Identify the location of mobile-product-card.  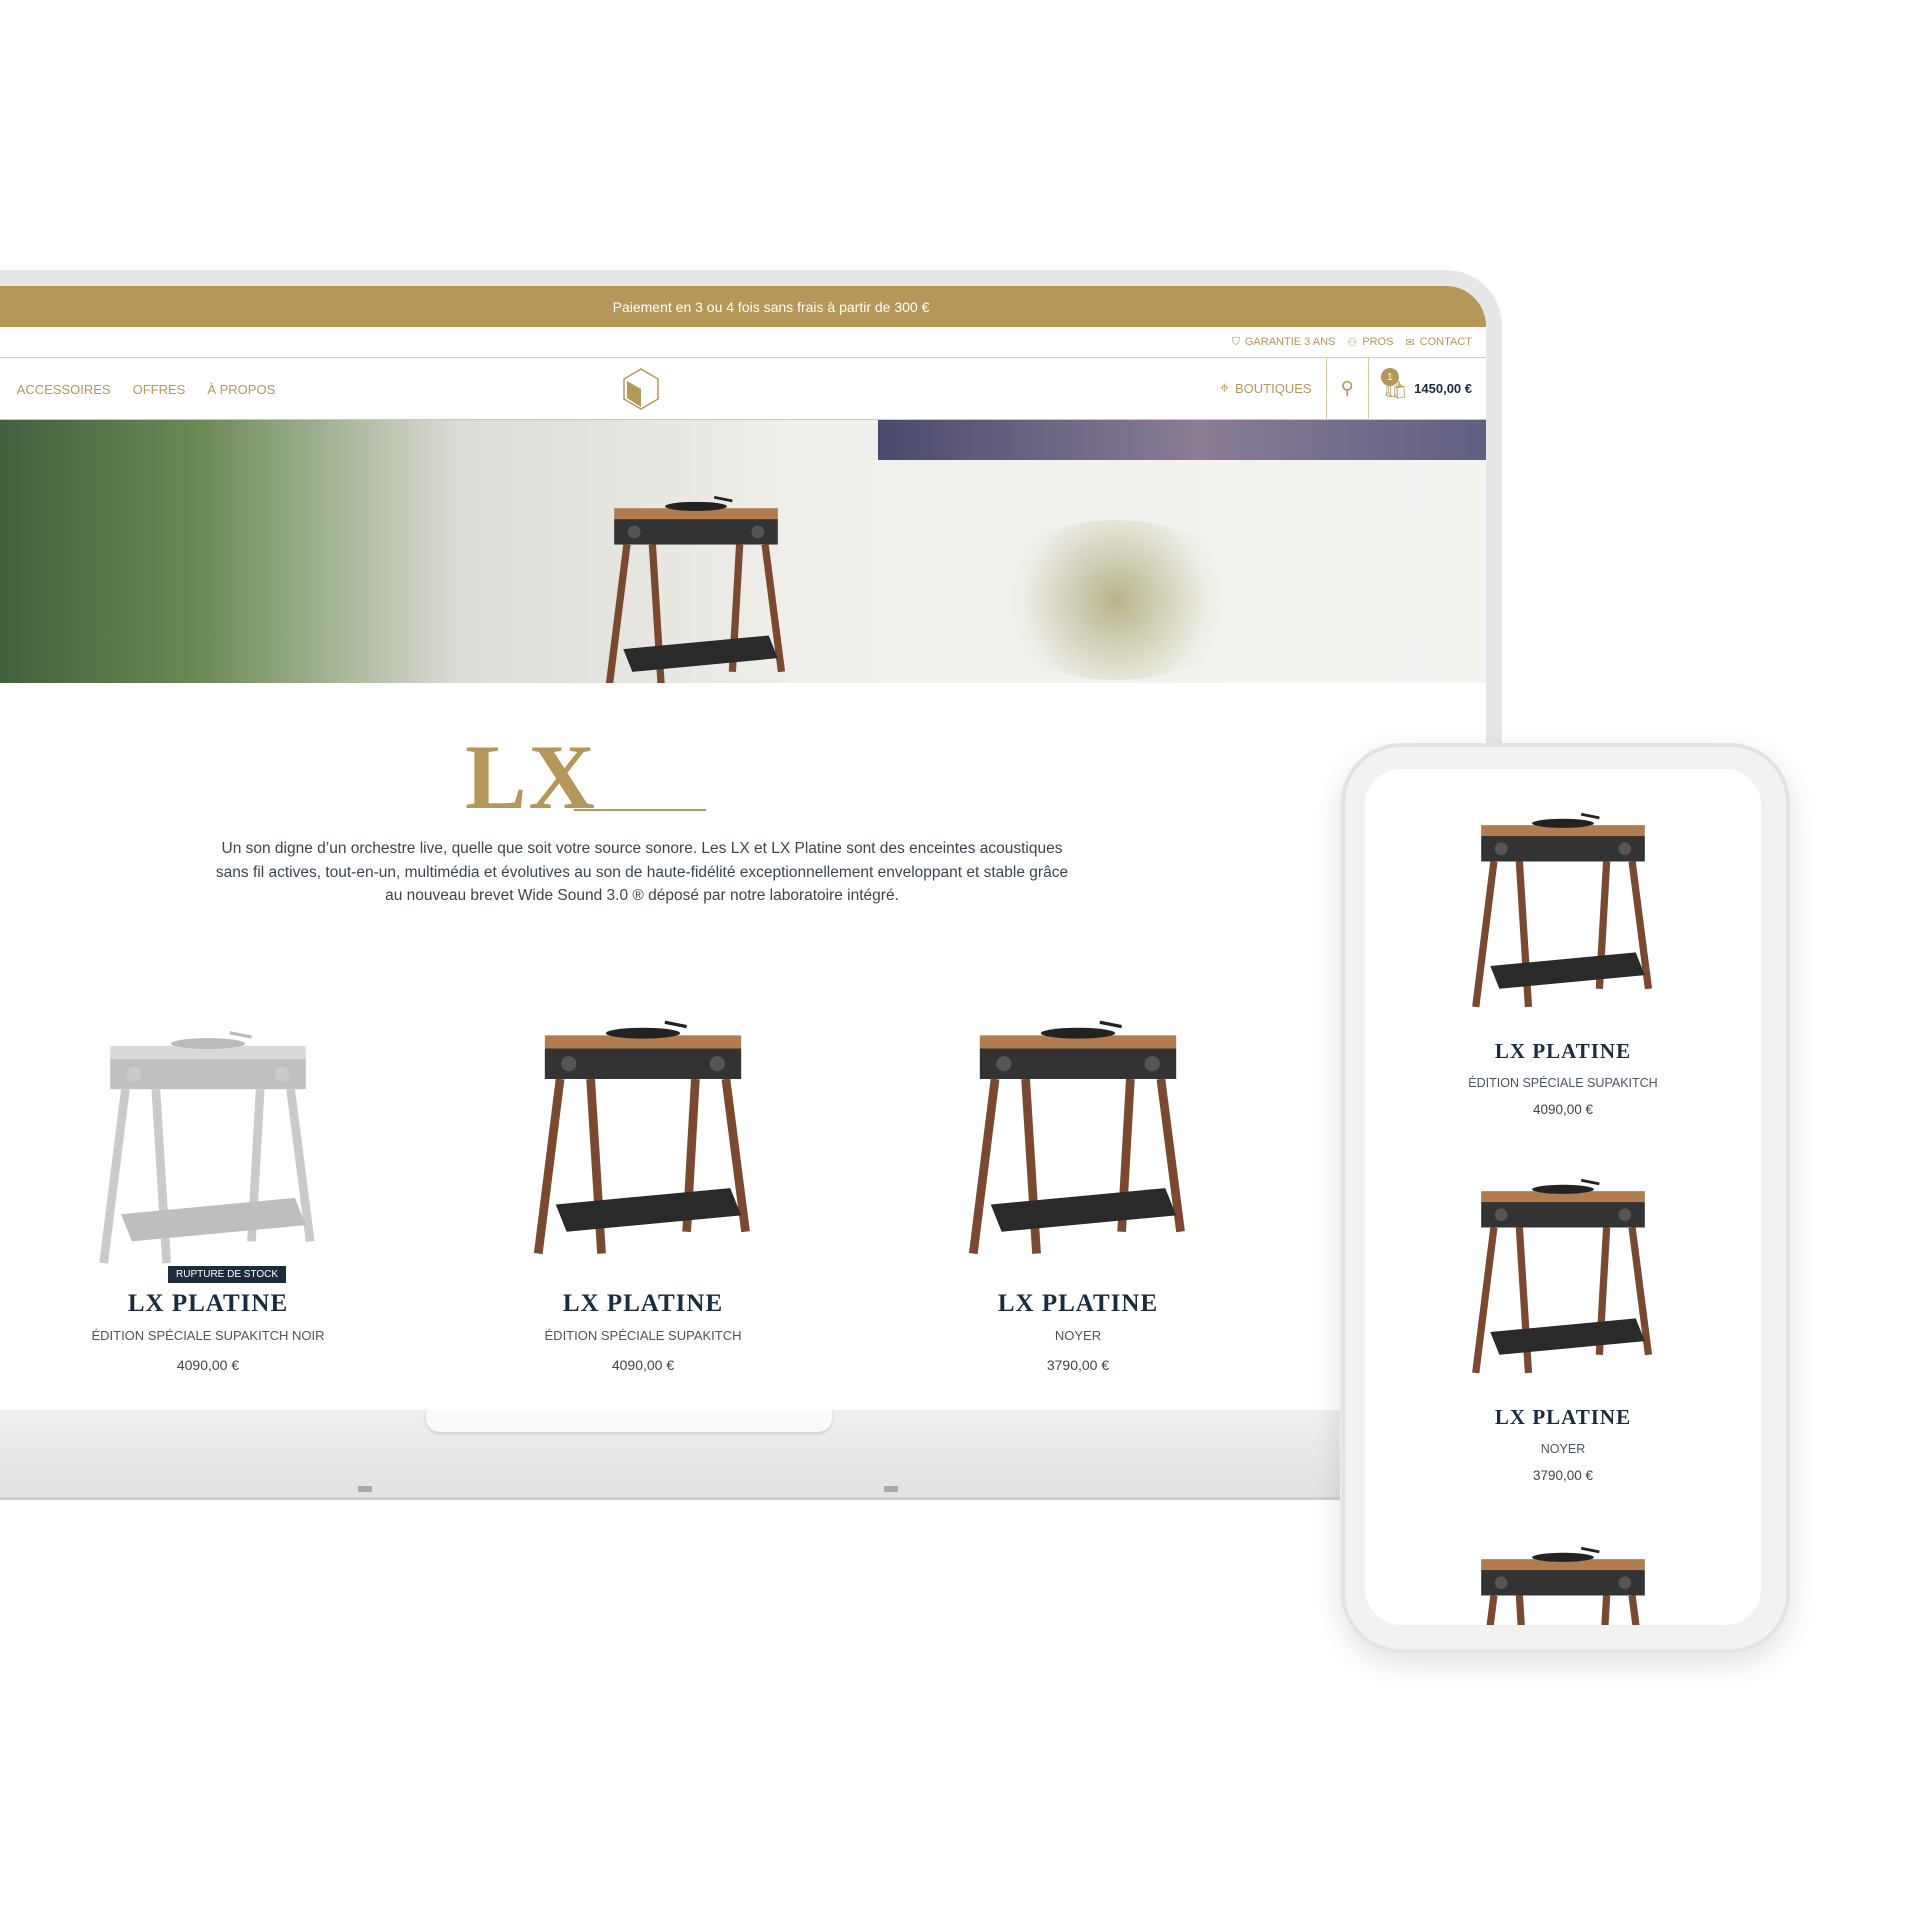
(1563, 1579).